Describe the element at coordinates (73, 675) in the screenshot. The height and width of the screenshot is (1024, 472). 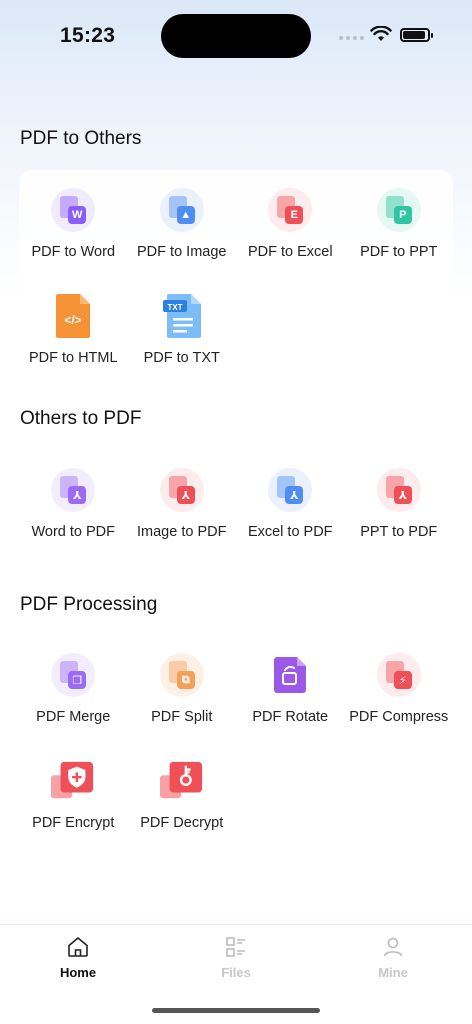
I see `merge-icon: ❐` at that location.